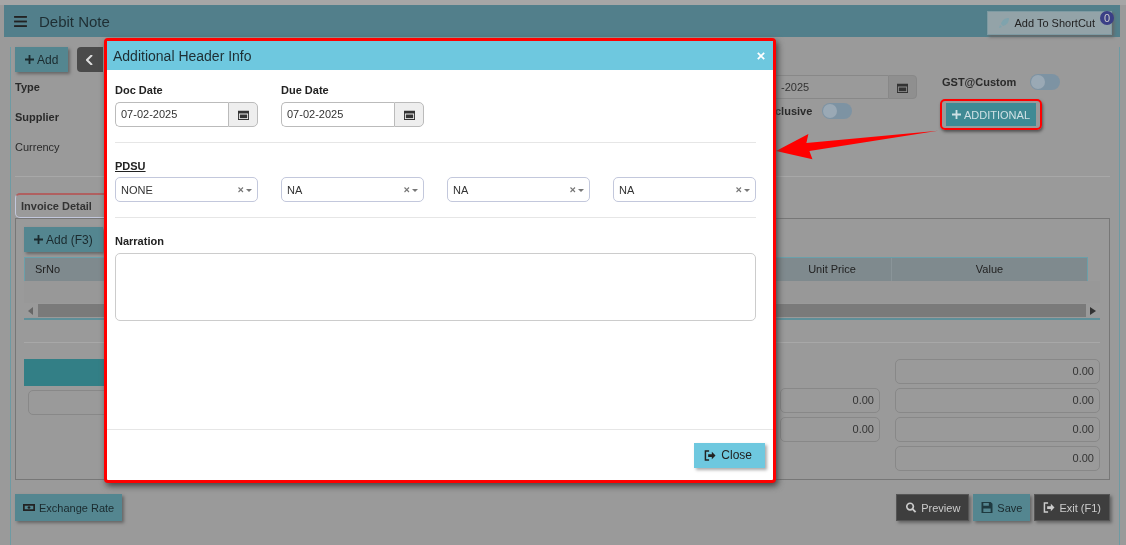 The image size is (1126, 545). I want to click on back-button, so click(90, 59).